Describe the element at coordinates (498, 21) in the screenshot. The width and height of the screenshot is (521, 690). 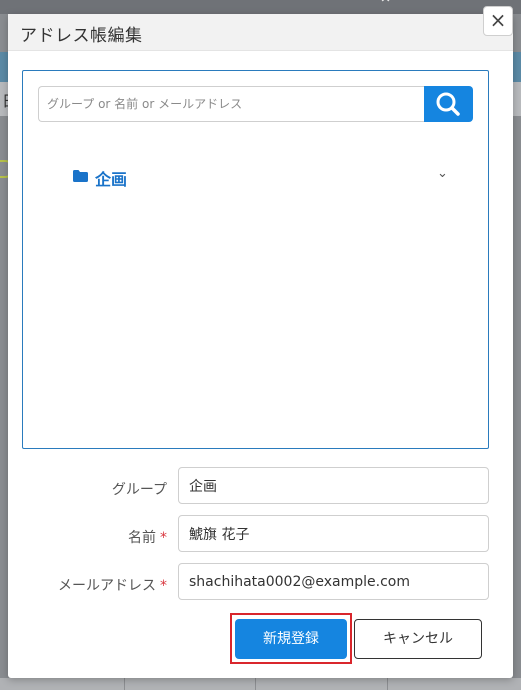
I see `close-button: ×` at that location.